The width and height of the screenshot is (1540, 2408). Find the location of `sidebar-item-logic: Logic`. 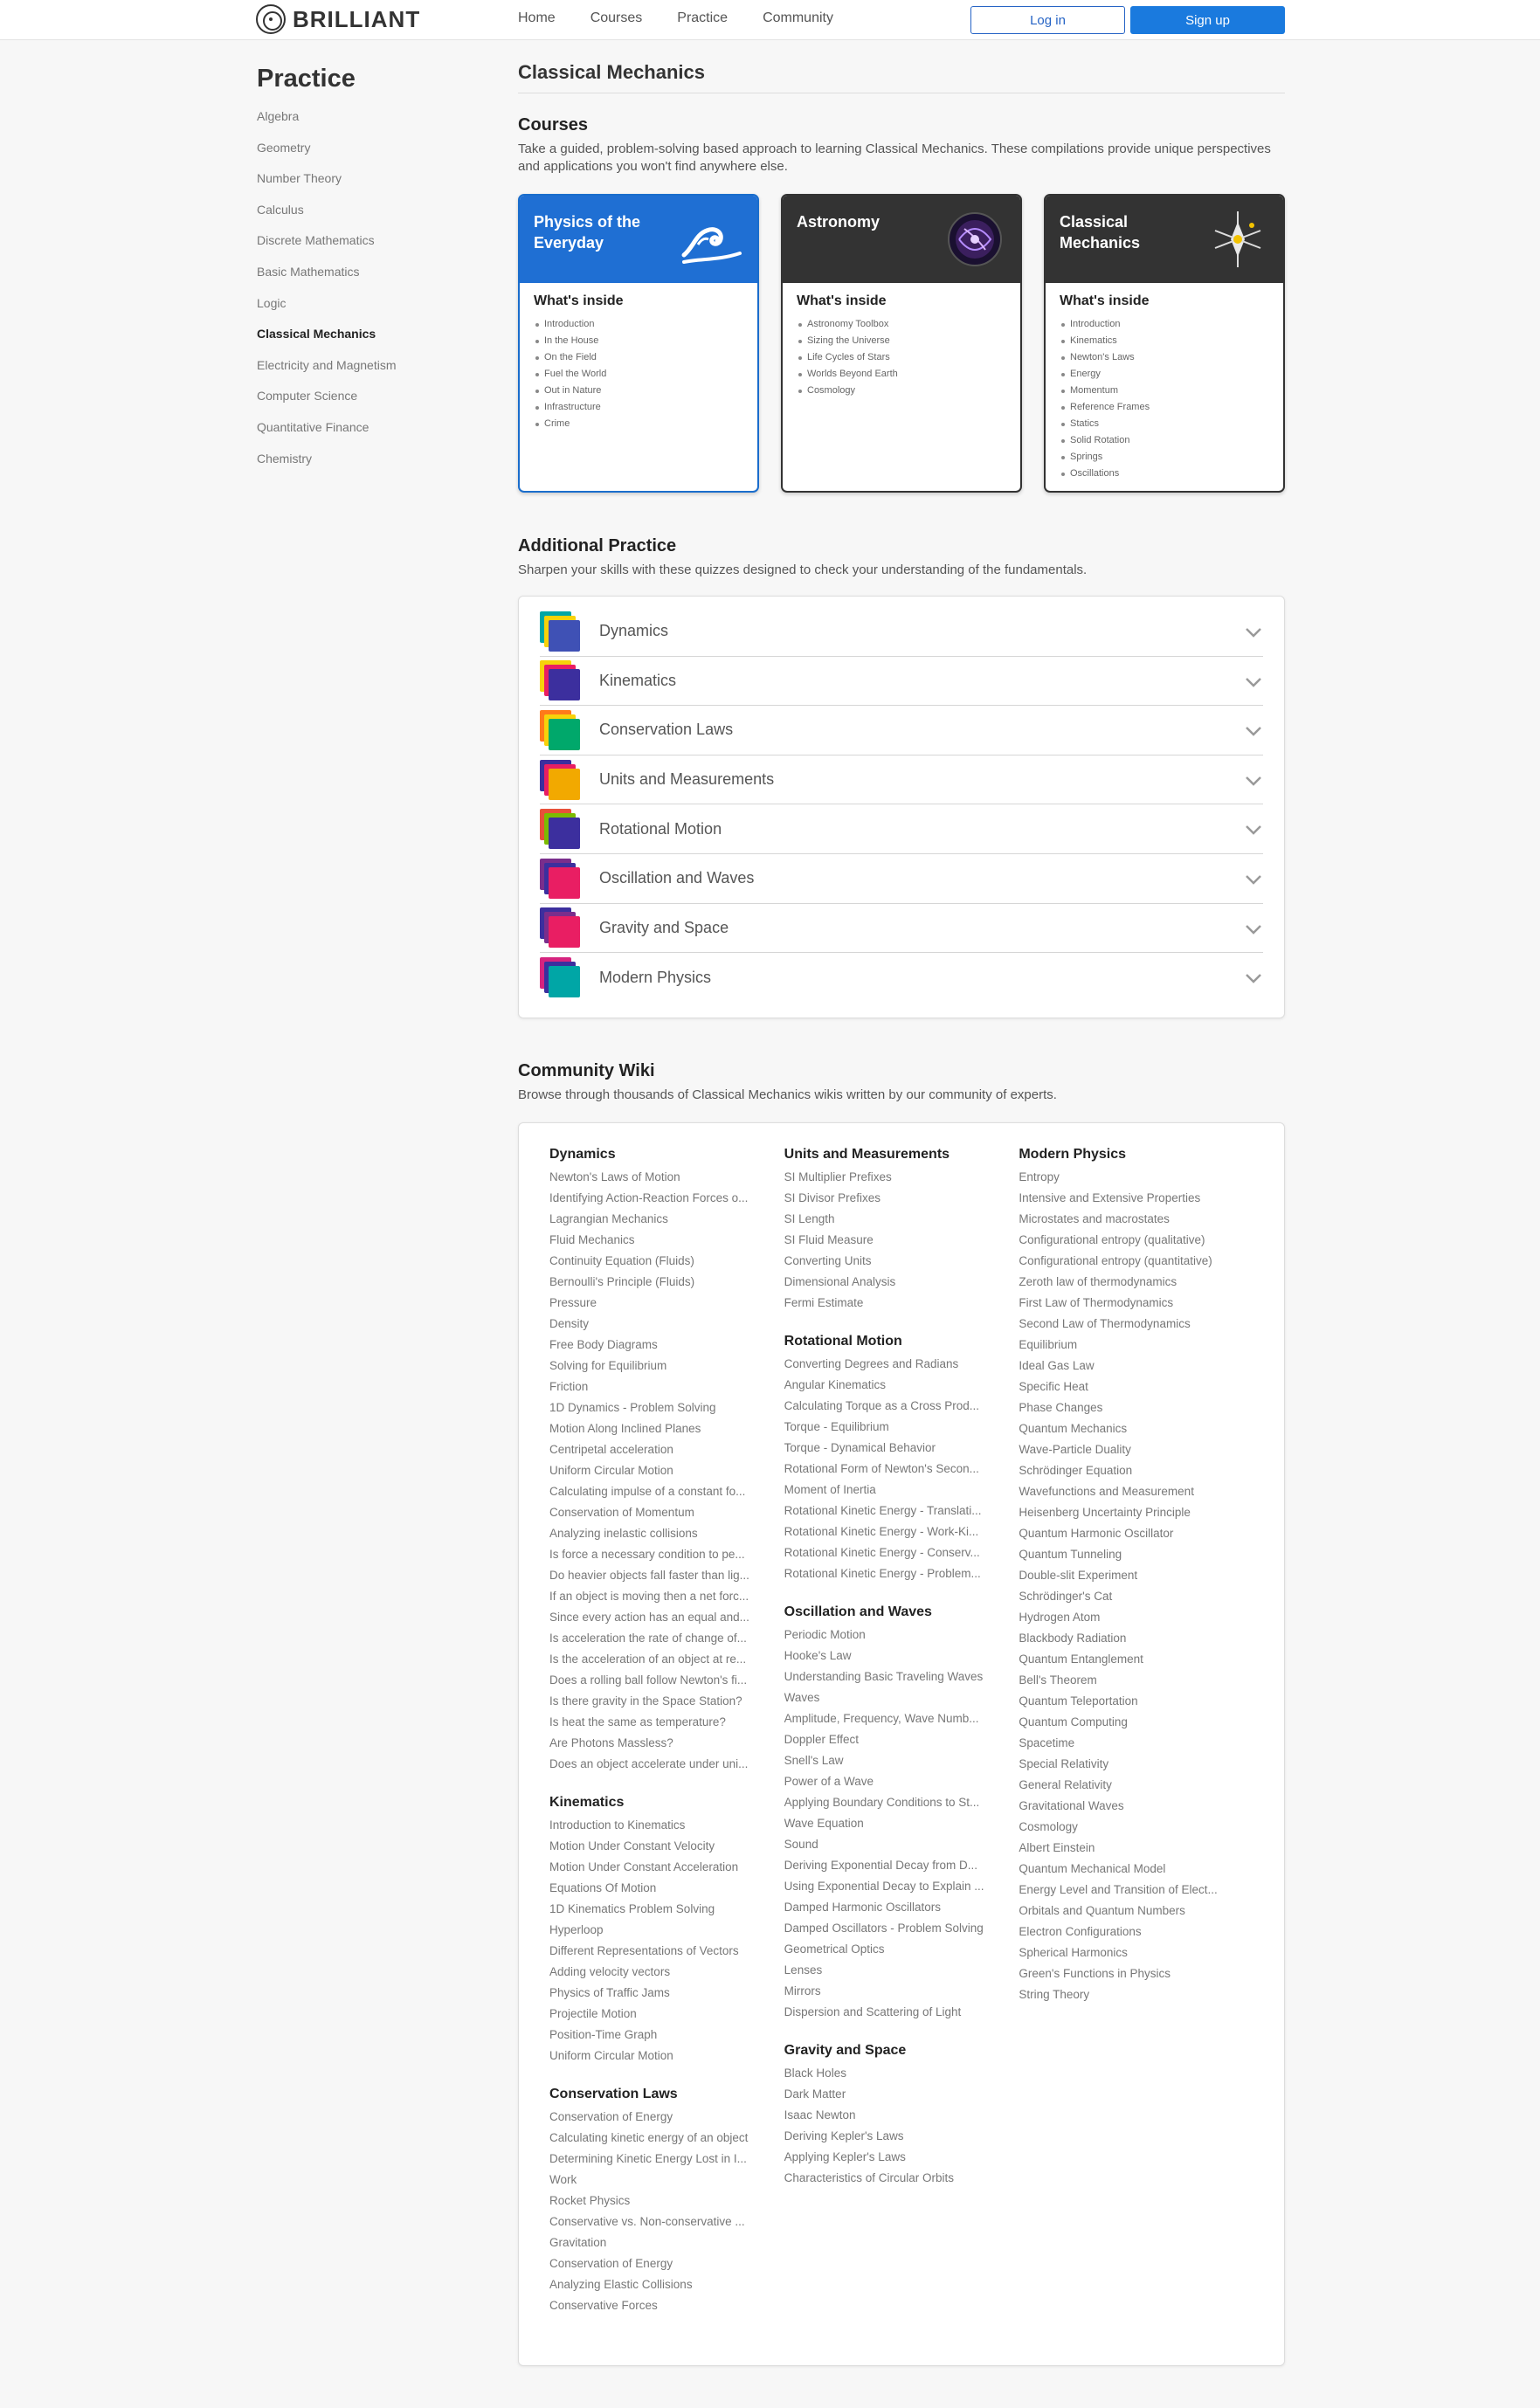

sidebar-item-logic: Logic is located at coordinates (357, 310).